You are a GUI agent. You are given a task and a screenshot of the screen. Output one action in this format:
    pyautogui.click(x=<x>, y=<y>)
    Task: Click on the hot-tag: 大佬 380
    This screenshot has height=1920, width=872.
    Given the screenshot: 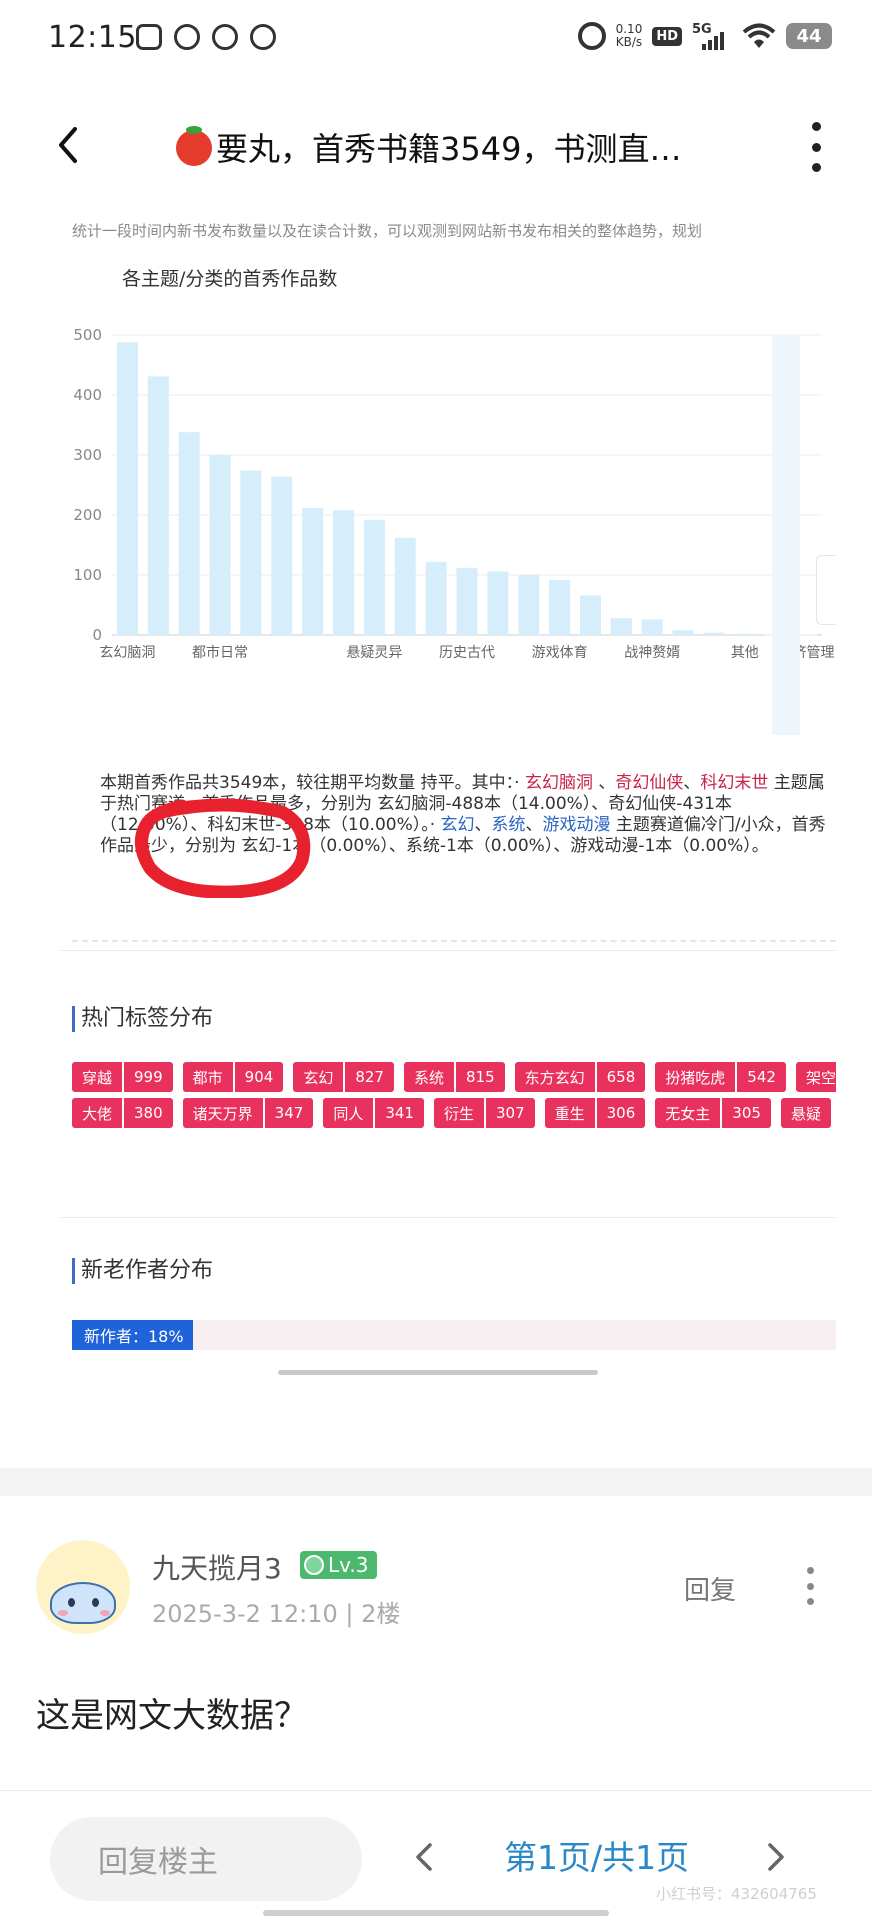 What is the action you would take?
    pyautogui.click(x=122, y=1113)
    